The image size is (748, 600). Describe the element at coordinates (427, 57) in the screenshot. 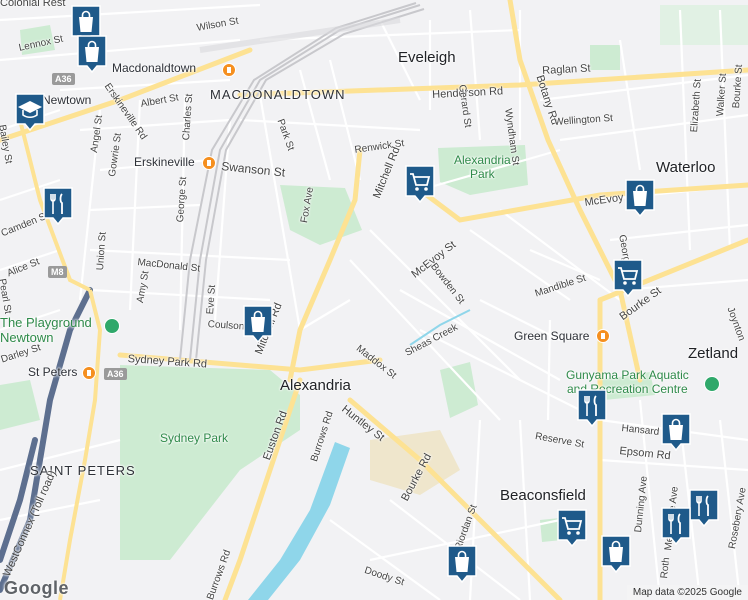

I see `suburb-eveleigh: Eveleigh` at that location.